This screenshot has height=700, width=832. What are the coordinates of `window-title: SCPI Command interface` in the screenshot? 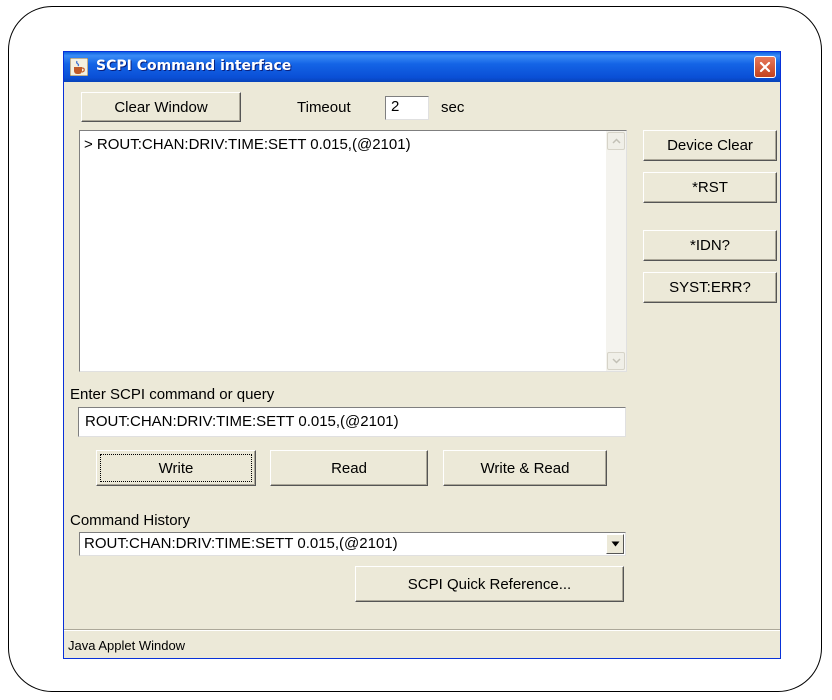 It's located at (194, 66).